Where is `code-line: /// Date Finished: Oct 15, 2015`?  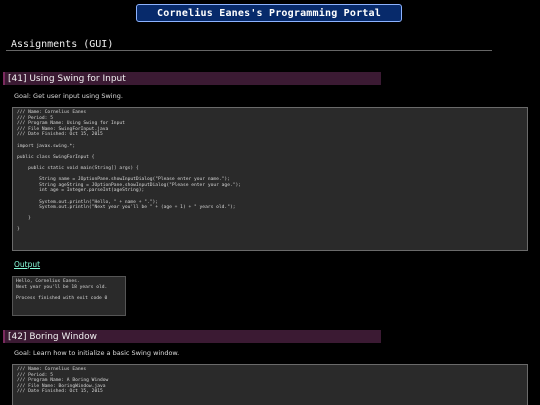 code-line: /// Date Finished: Oct 15, 2015 is located at coordinates (60, 392).